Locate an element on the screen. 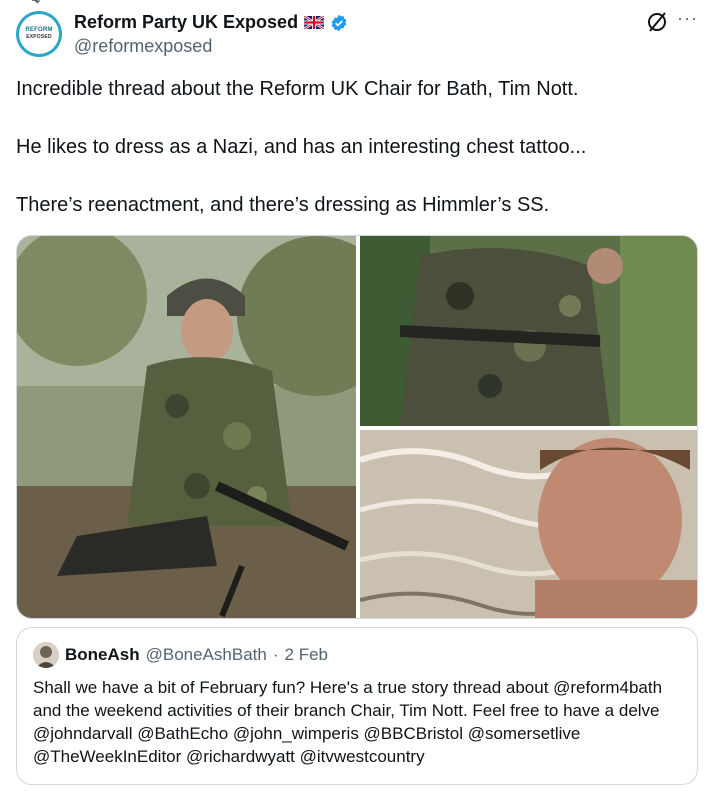 The width and height of the screenshot is (707, 800). quote-avatar is located at coordinates (46, 655).